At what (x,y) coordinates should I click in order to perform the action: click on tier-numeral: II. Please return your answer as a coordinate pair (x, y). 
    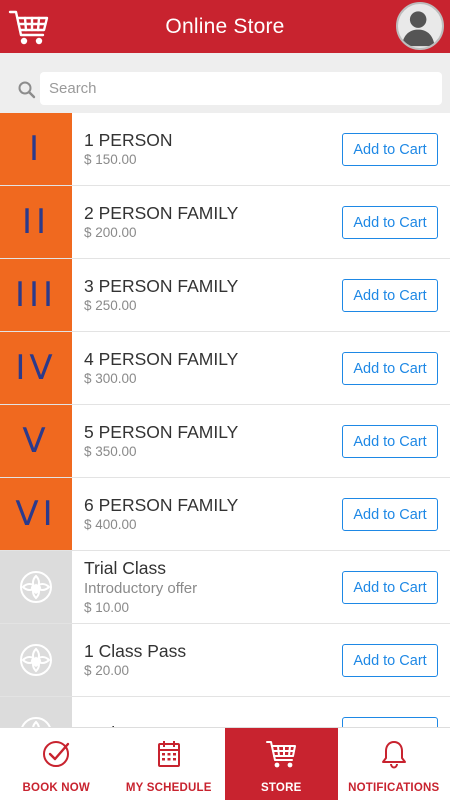
    Looking at the image, I should click on (36, 222).